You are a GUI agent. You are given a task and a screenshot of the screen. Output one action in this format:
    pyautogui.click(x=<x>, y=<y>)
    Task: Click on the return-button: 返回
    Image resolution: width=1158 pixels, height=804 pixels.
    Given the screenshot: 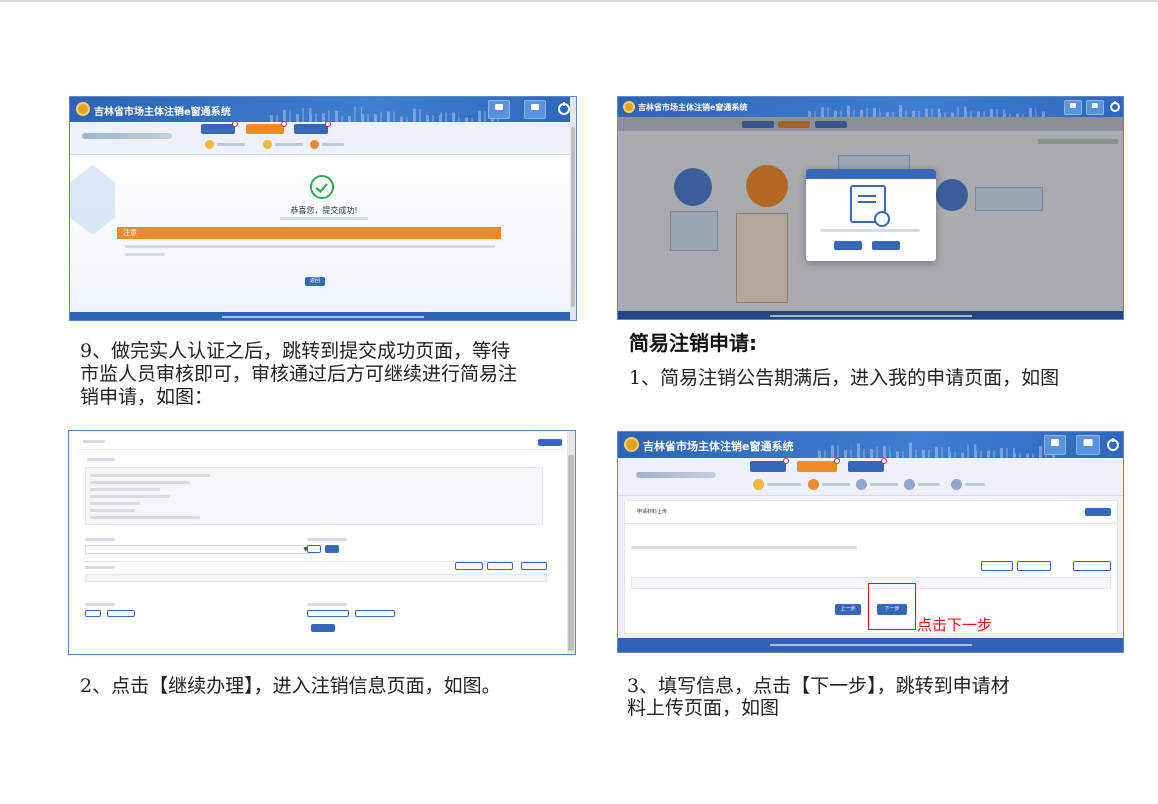 What is the action you would take?
    pyautogui.click(x=315, y=281)
    